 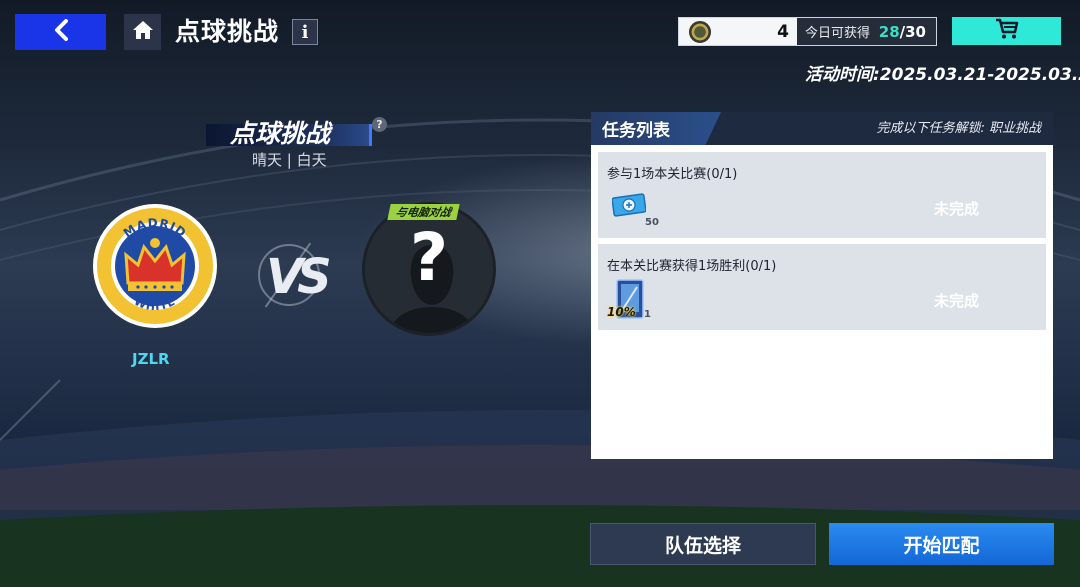 What do you see at coordinates (423, 212) in the screenshot?
I see `vs-computer-badge: 与电脑对战` at bounding box center [423, 212].